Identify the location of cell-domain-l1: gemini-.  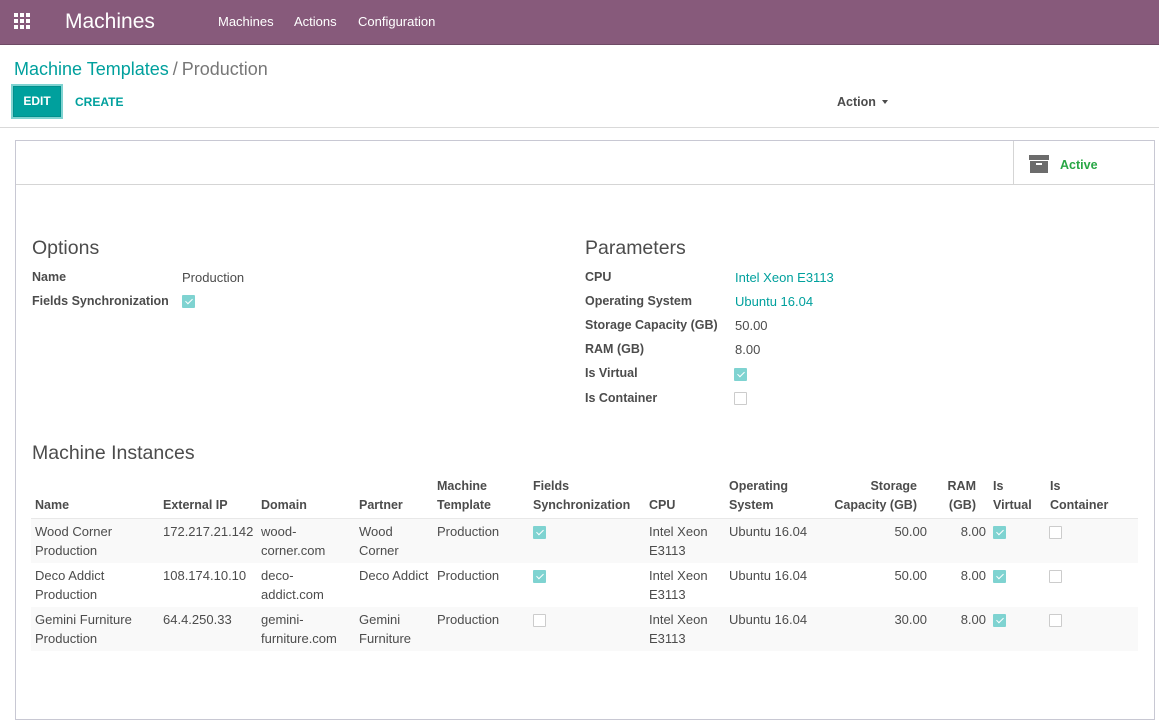
(282, 619).